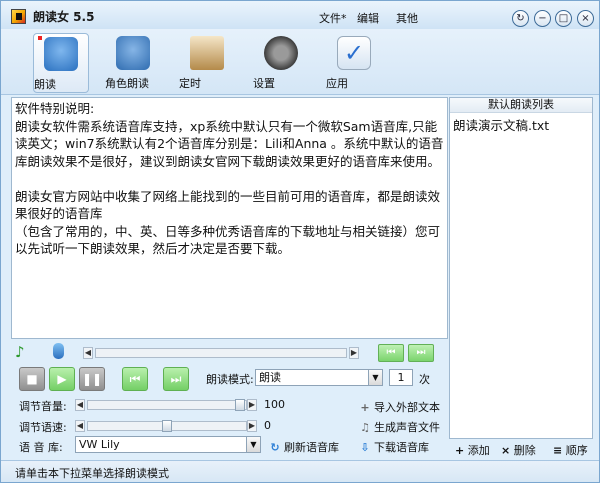 This screenshot has height=483, width=600. I want to click on group-icon, so click(133, 53).